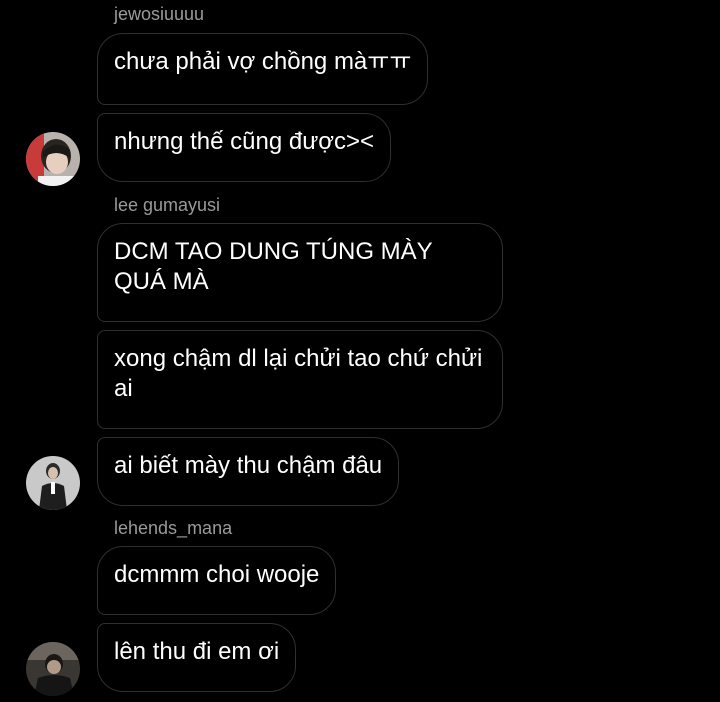 This screenshot has height=702, width=720. I want to click on message-bubble: xong chậm dl lại chửi tao chứ chửi ai, so click(300, 379).